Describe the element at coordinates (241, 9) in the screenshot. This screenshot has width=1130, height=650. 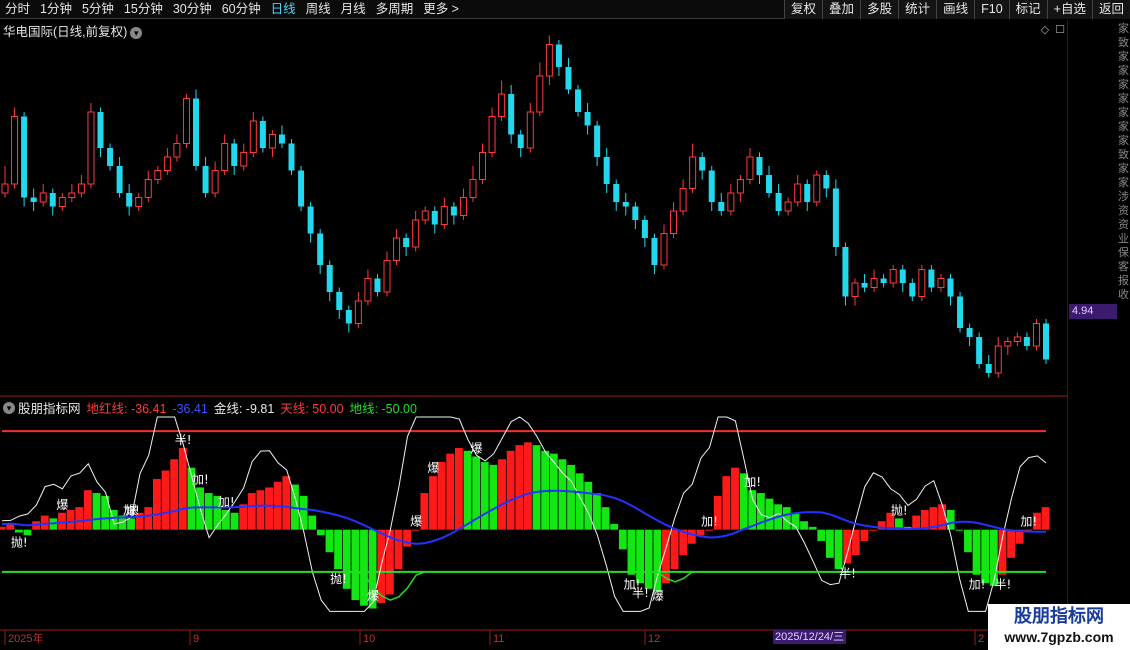
I see `period-tab-5: 60分钟` at that location.